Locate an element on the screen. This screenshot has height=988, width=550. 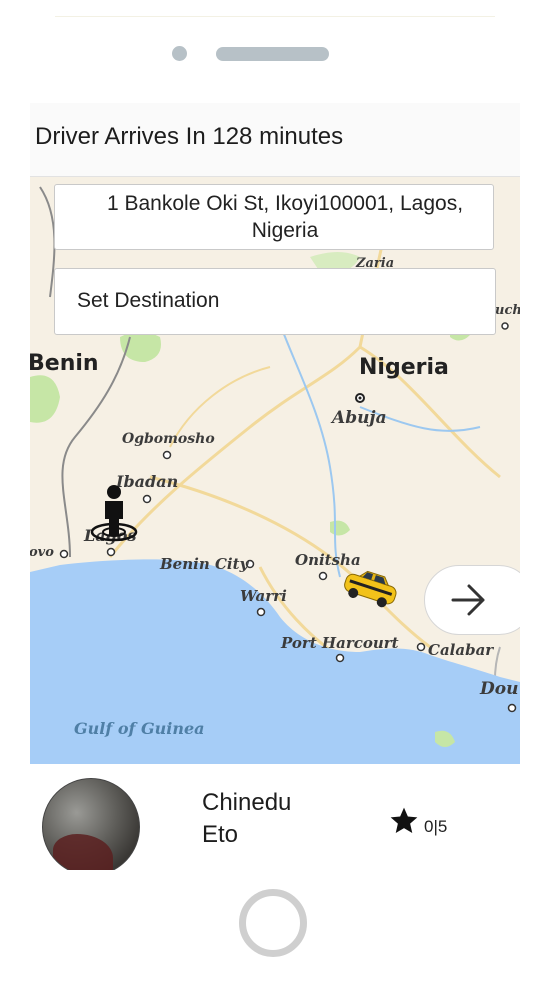
map-label-port-harcourt: Port Harcourt is located at coordinates (340, 643).